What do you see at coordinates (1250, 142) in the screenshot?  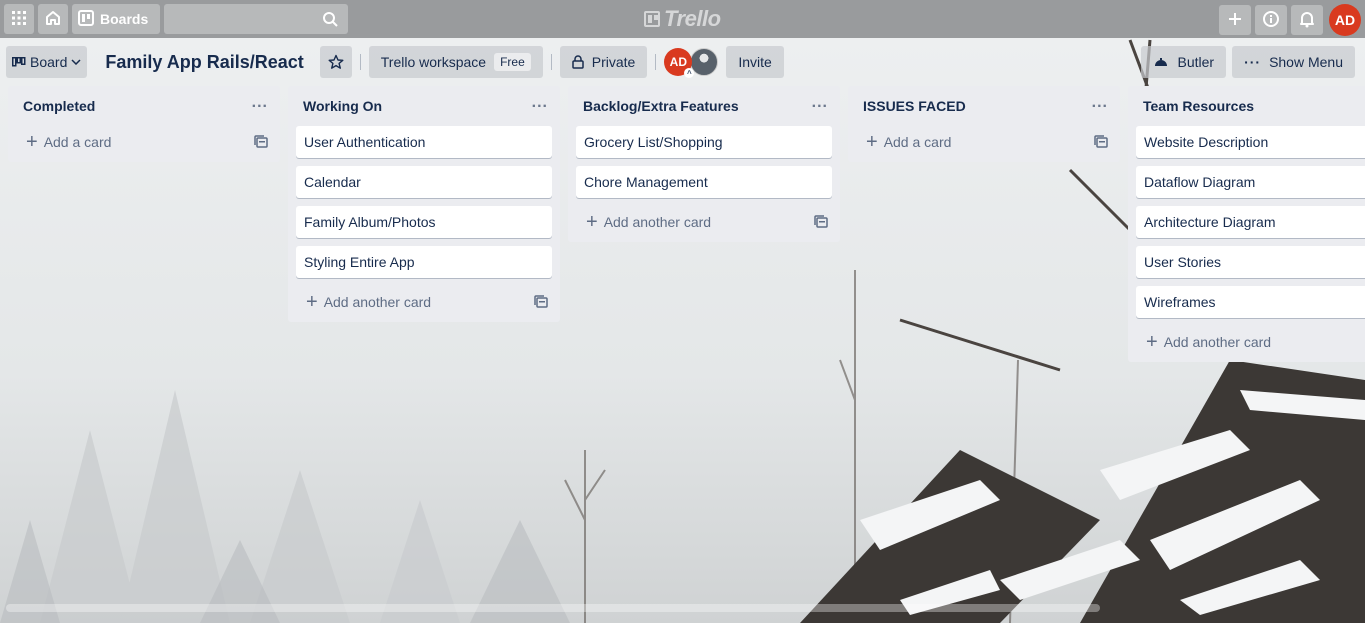 I see `card: Website Description` at bounding box center [1250, 142].